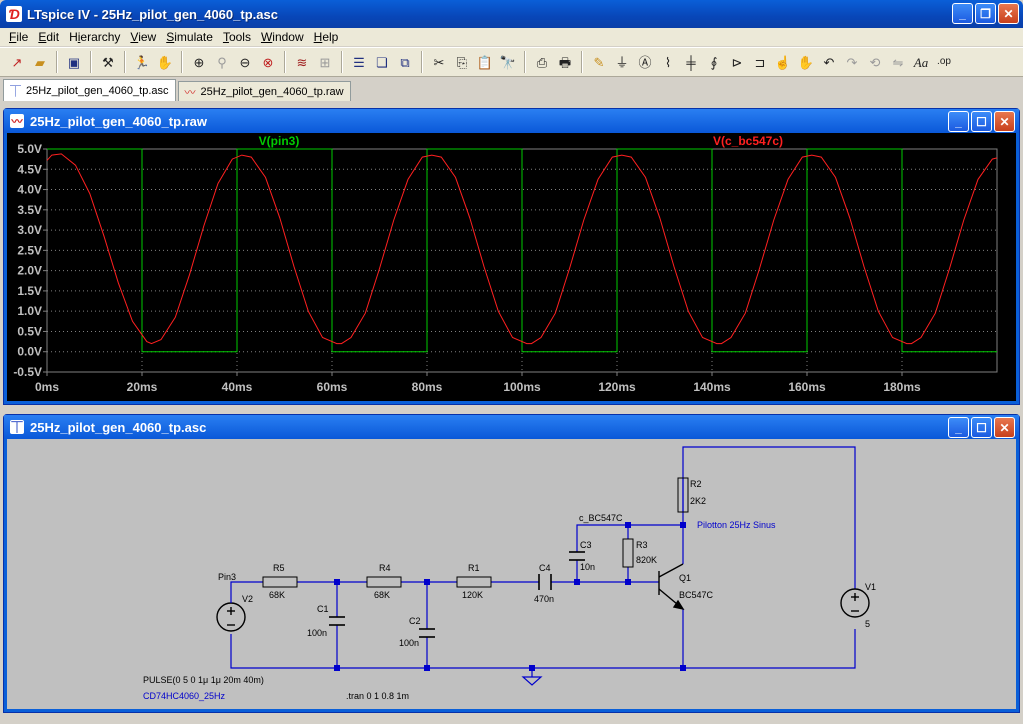 Image resolution: width=1023 pixels, height=724 pixels. Describe the element at coordinates (852, 62) in the screenshot. I see `redo-icon: ↷` at that location.